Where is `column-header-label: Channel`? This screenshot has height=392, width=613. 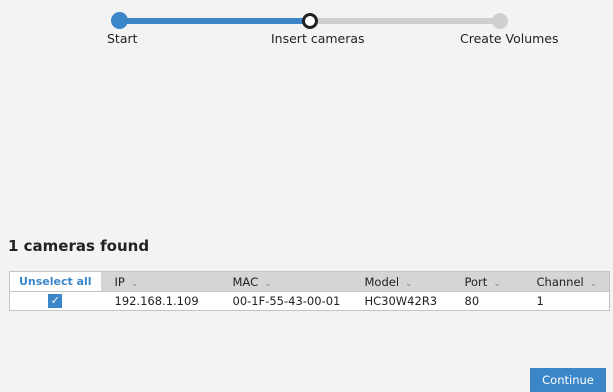
column-header-label: Channel is located at coordinates (560, 281).